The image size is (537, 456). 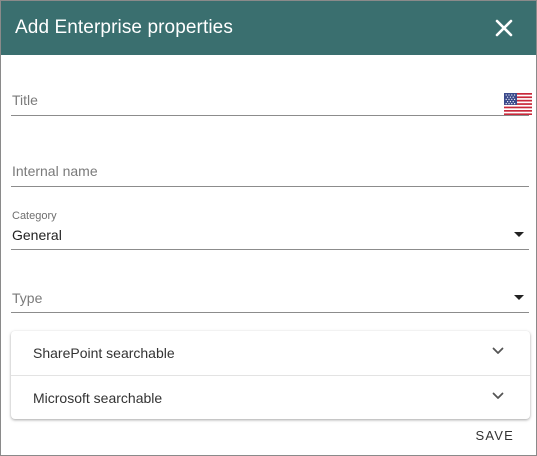 What do you see at coordinates (25, 100) in the screenshot?
I see `title-placeholder: Title` at bounding box center [25, 100].